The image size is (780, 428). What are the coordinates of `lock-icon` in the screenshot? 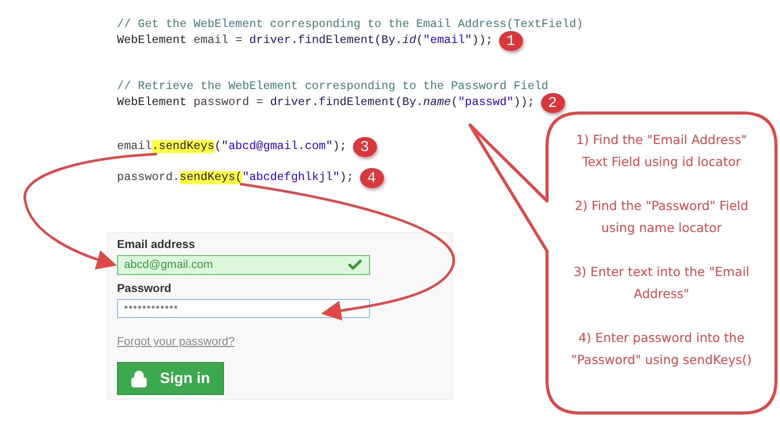 It's located at (139, 379).